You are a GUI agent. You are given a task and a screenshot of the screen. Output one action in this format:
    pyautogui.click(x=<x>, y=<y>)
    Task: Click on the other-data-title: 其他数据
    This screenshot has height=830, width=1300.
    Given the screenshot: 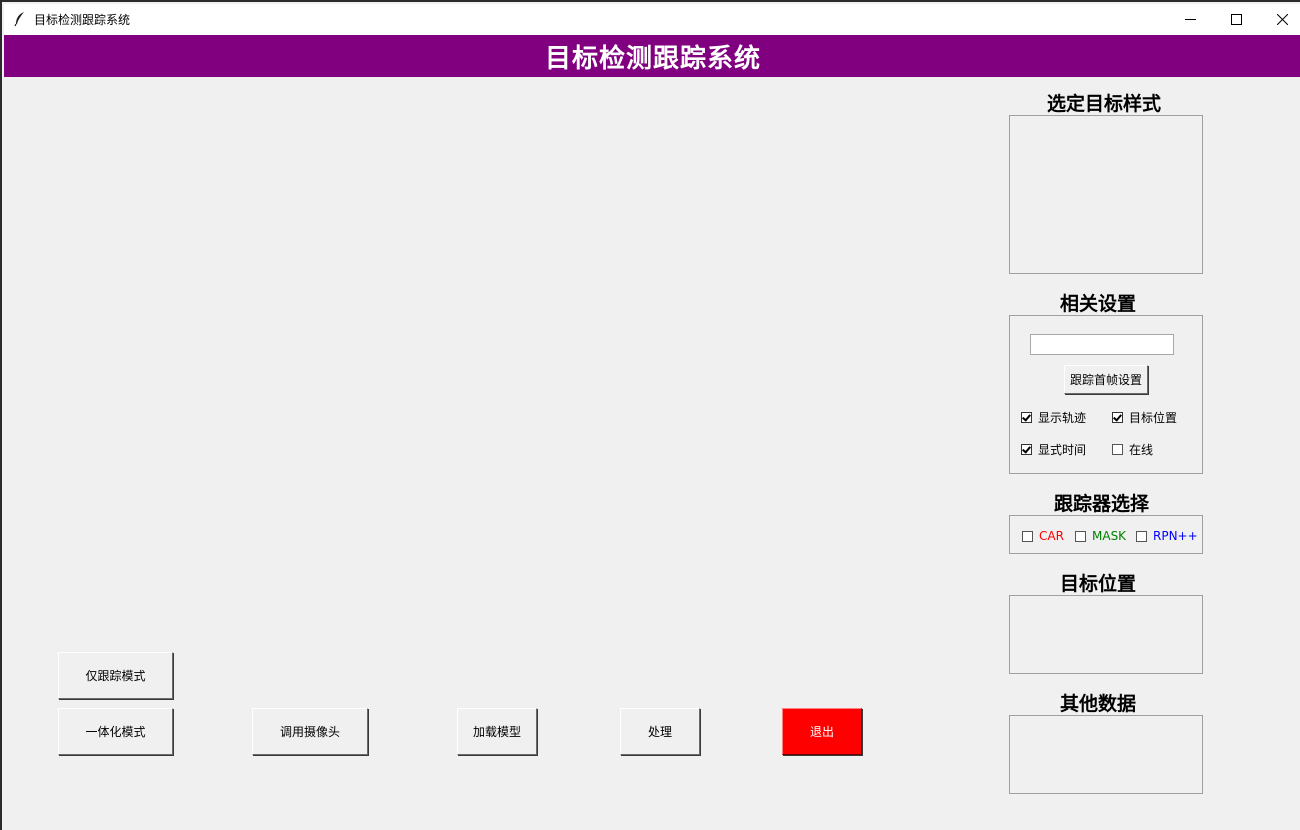 What is the action you would take?
    pyautogui.click(x=1098, y=704)
    